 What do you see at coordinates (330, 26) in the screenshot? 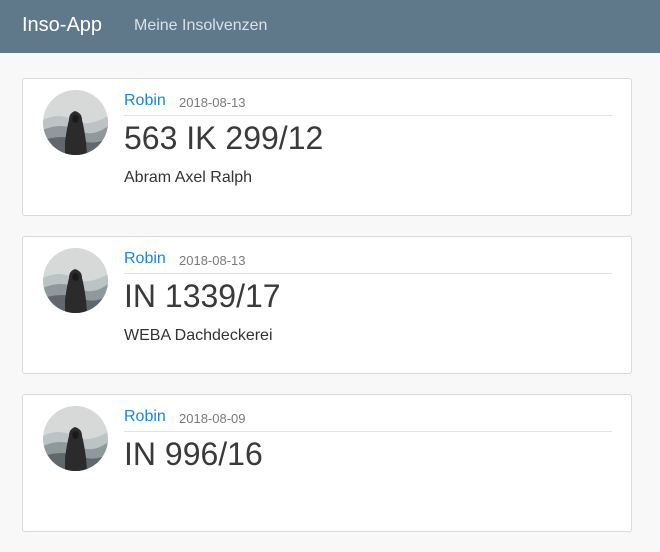
I see `top-navbar: Inso-App Meine Insolvenzen` at bounding box center [330, 26].